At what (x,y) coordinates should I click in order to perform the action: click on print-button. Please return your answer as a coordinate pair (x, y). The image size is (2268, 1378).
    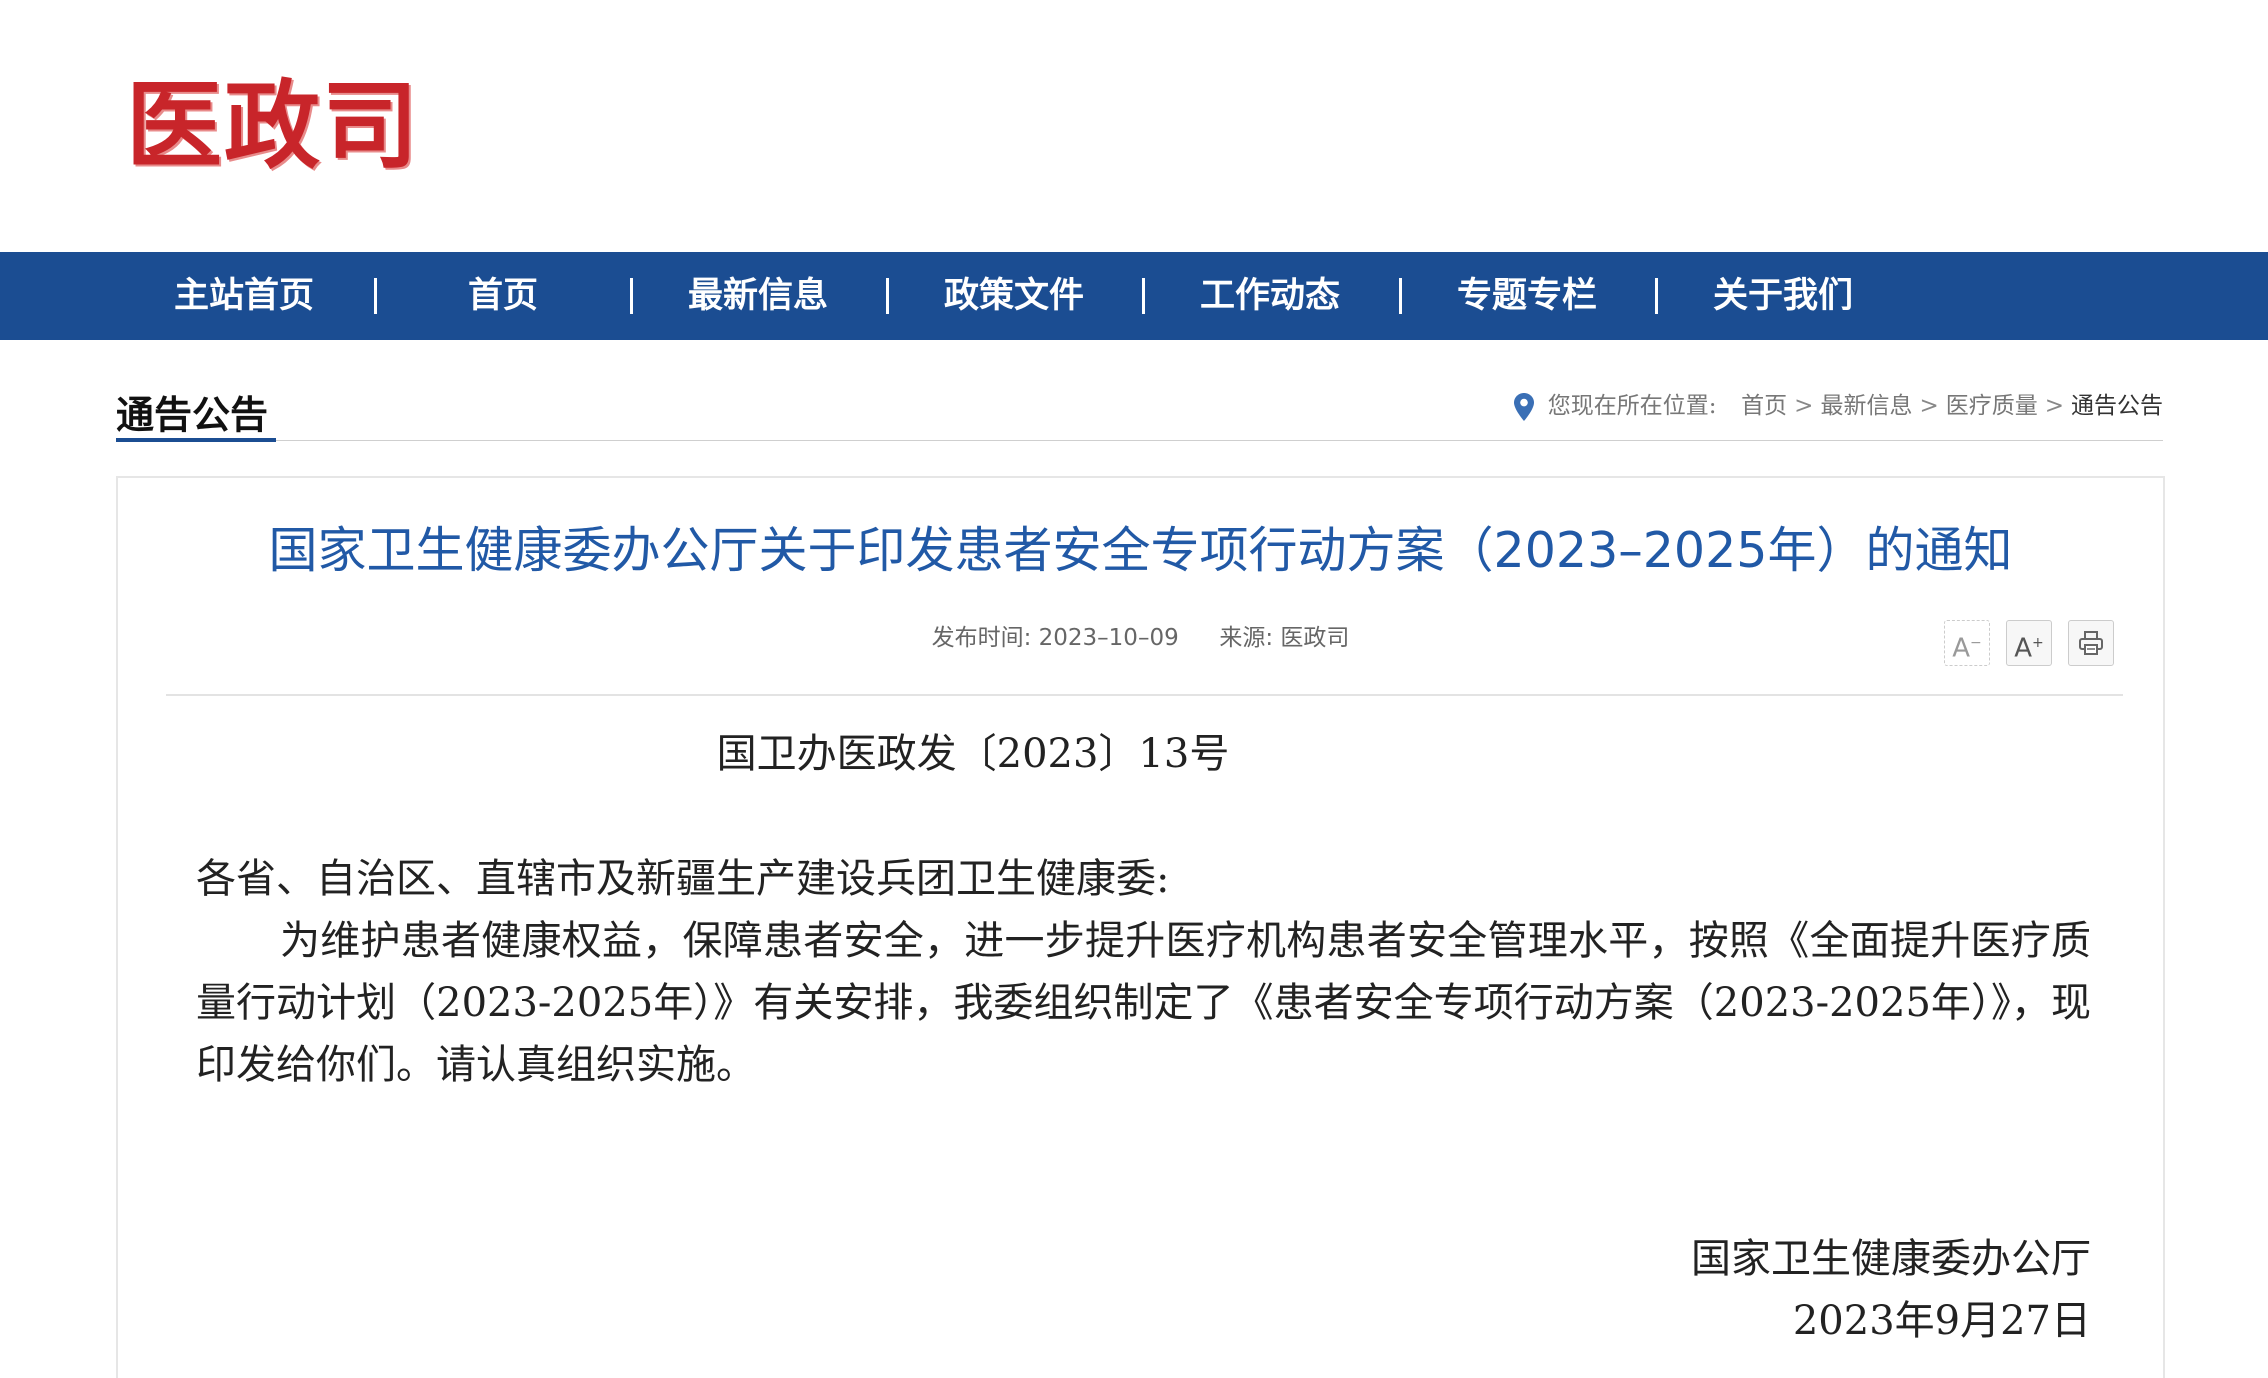
    Looking at the image, I should click on (2091, 643).